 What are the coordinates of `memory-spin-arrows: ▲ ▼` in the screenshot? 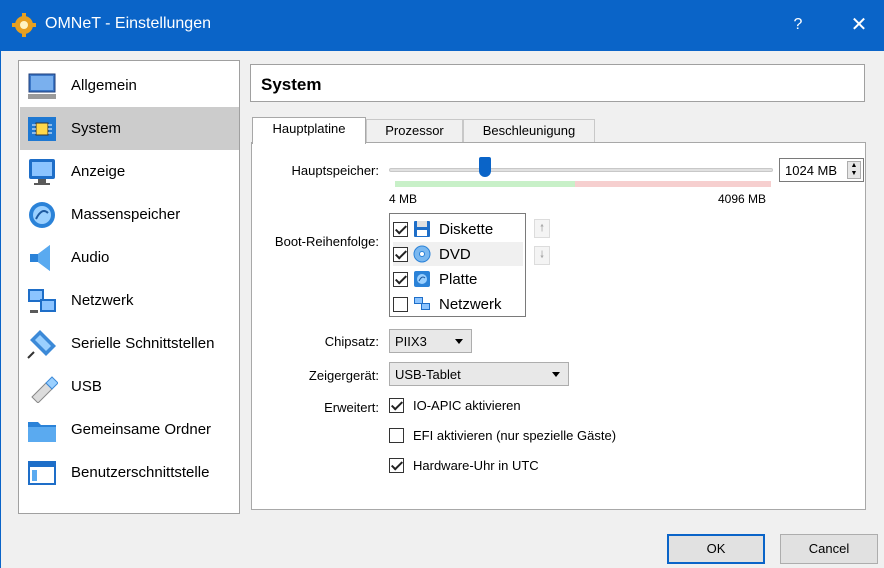 It's located at (854, 170).